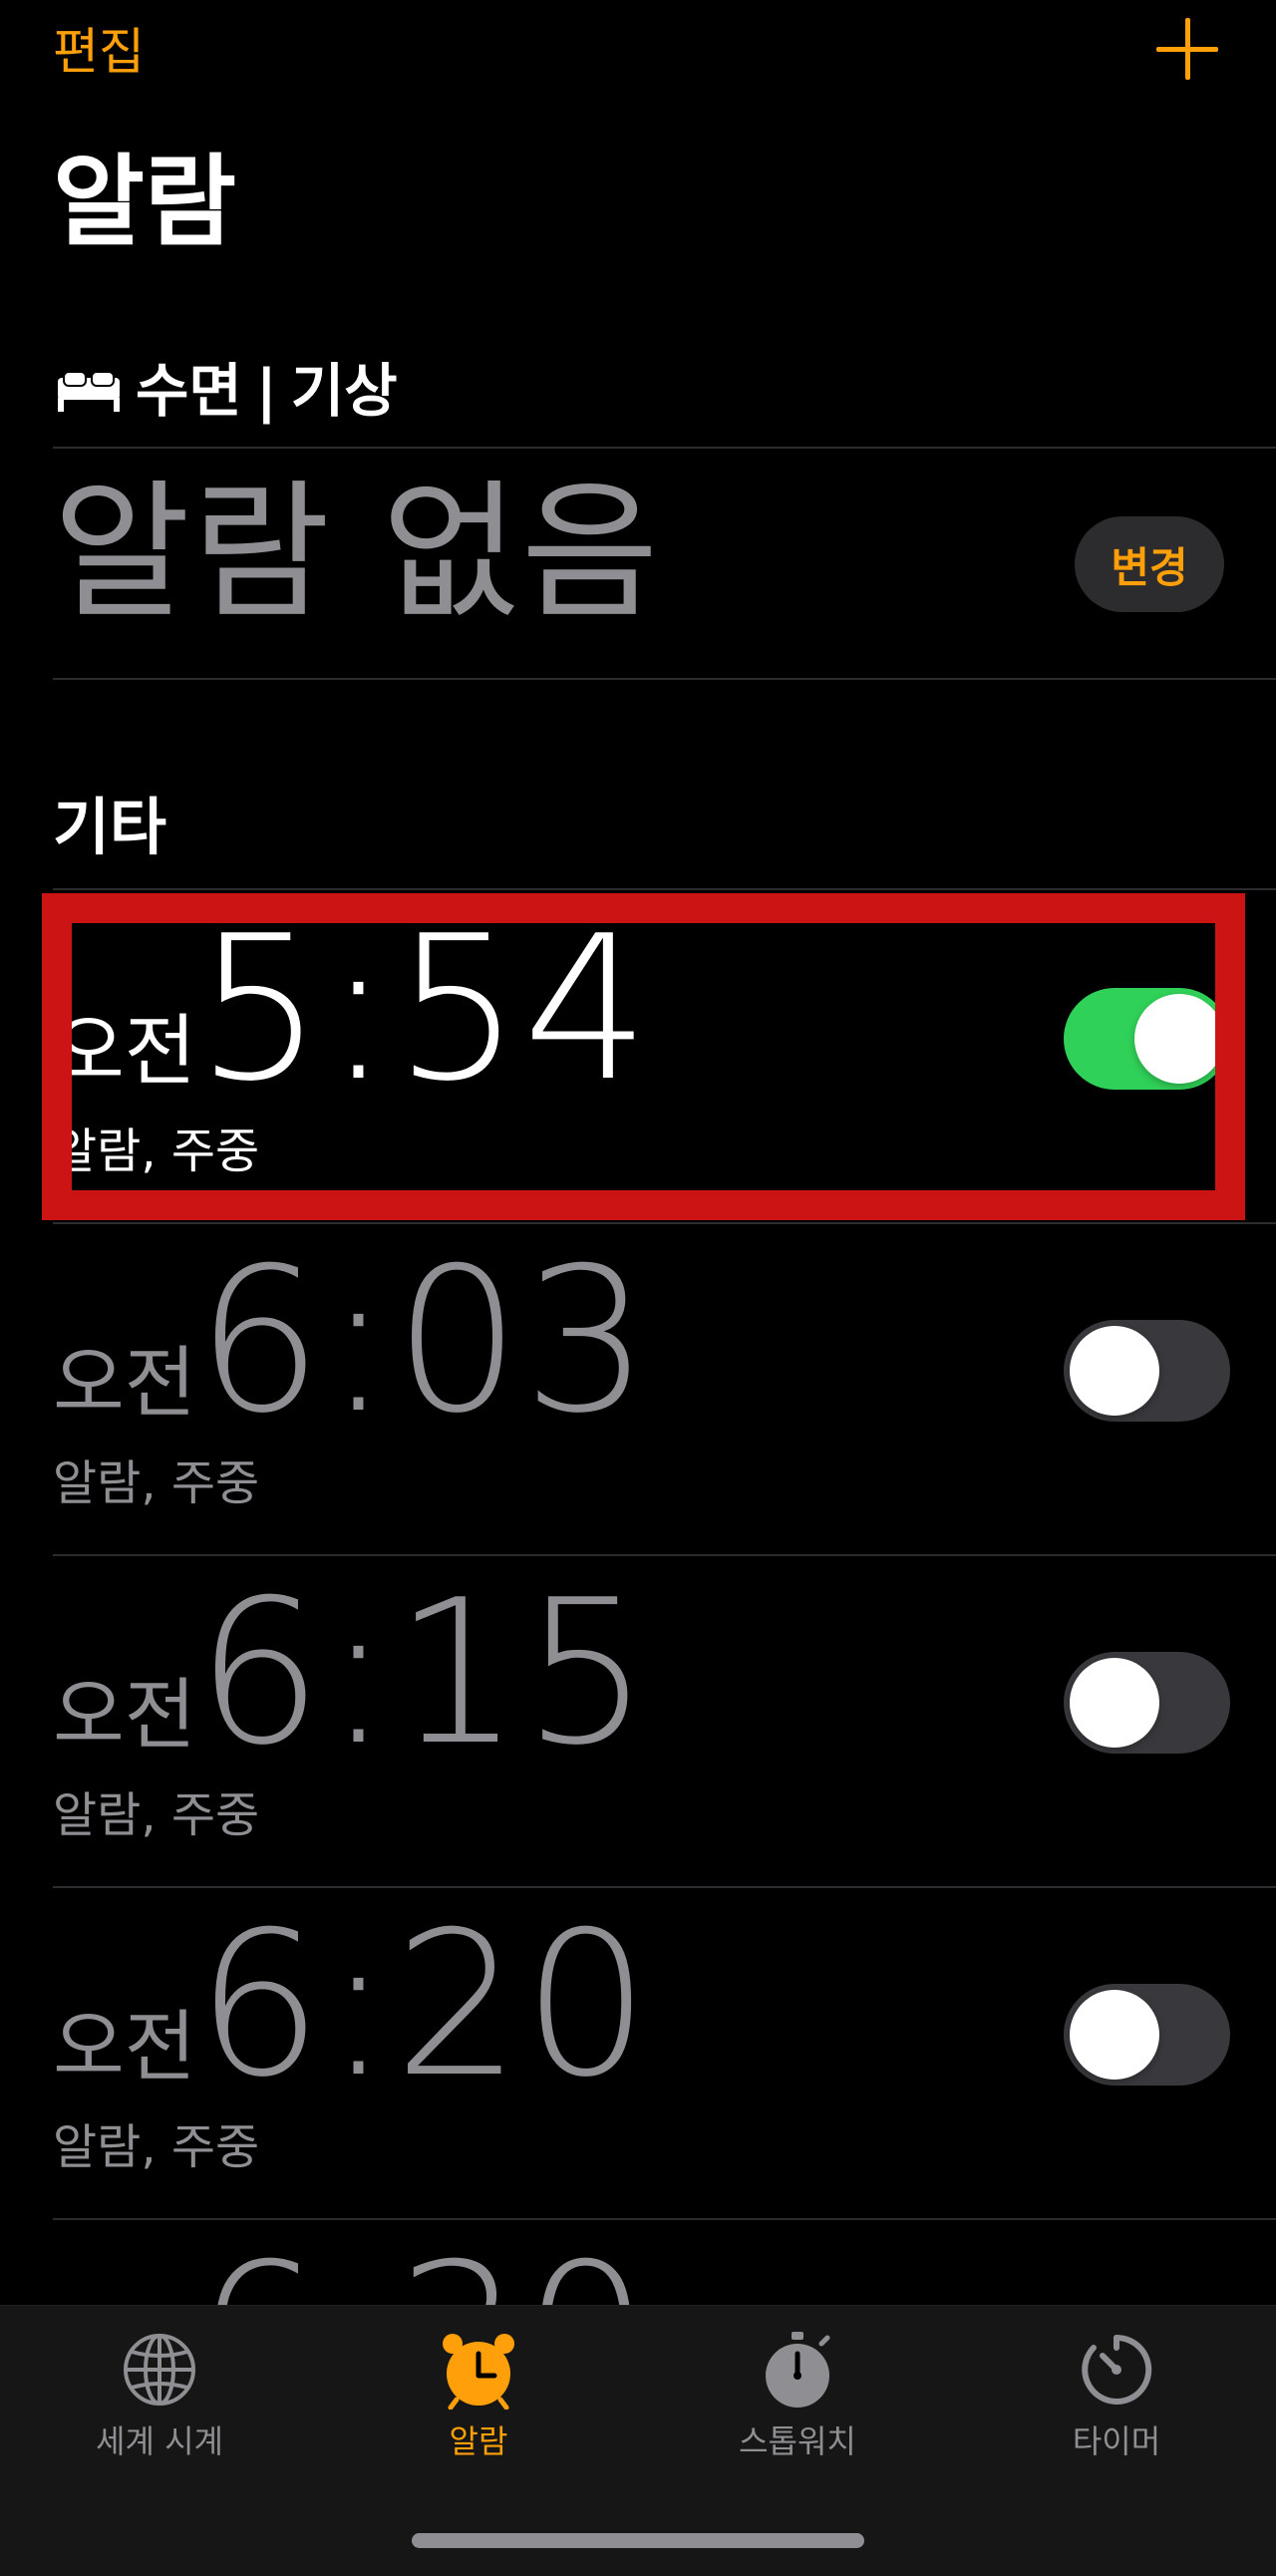 Image resolution: width=1276 pixels, height=2576 pixels. I want to click on alarm-clock-icon, so click(478, 2372).